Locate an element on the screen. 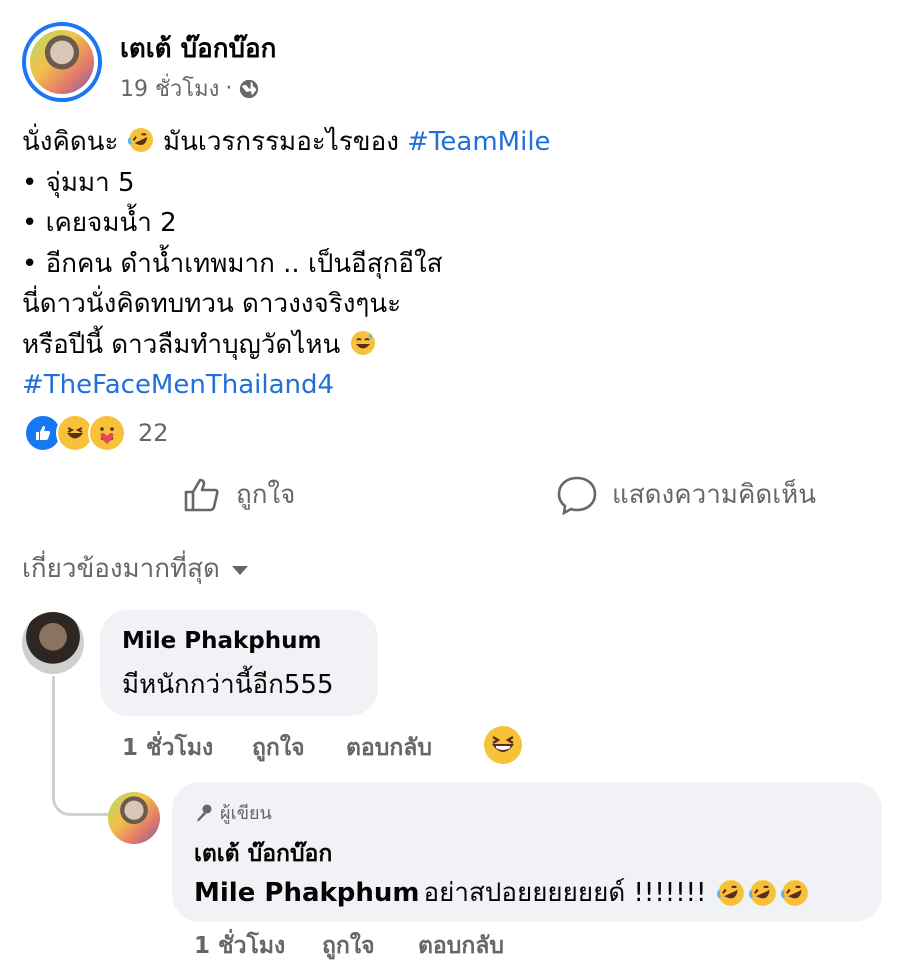 The image size is (906, 968). post-line-4: • อีกคน ดำน้ำเทพมาก .. เป็นอีสุกอีใส is located at coordinates (232, 263).